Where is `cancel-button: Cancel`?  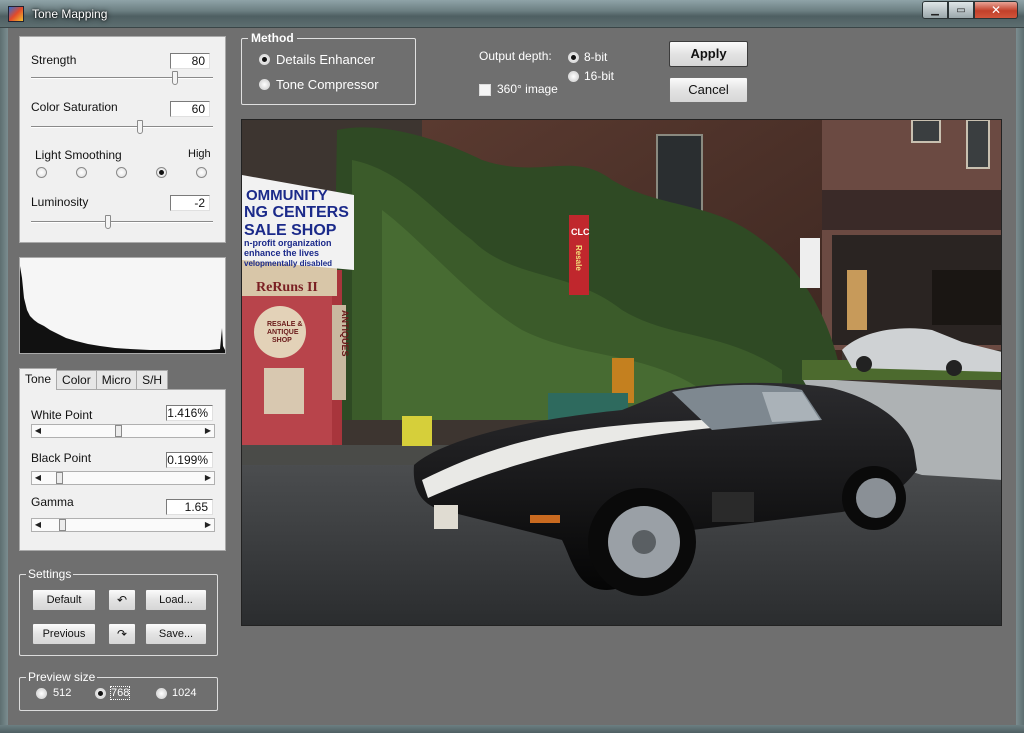 cancel-button: Cancel is located at coordinates (708, 90).